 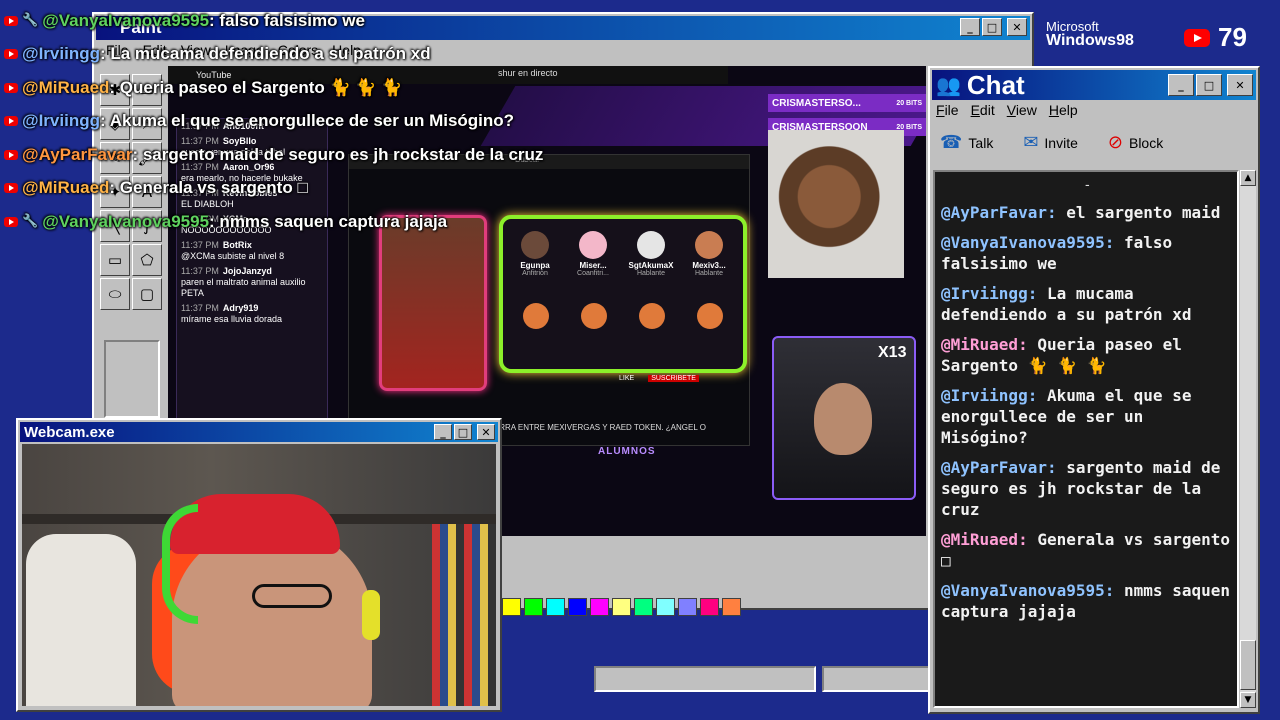 I want to click on paint-tool-icon: ⬭, so click(x=115, y=294).